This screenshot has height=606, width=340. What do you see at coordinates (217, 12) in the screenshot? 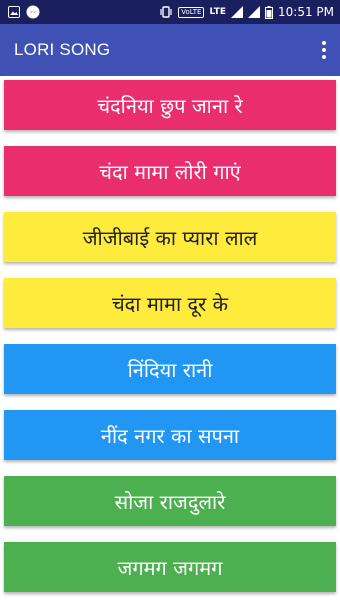
I see `lte-label: LTE` at bounding box center [217, 12].